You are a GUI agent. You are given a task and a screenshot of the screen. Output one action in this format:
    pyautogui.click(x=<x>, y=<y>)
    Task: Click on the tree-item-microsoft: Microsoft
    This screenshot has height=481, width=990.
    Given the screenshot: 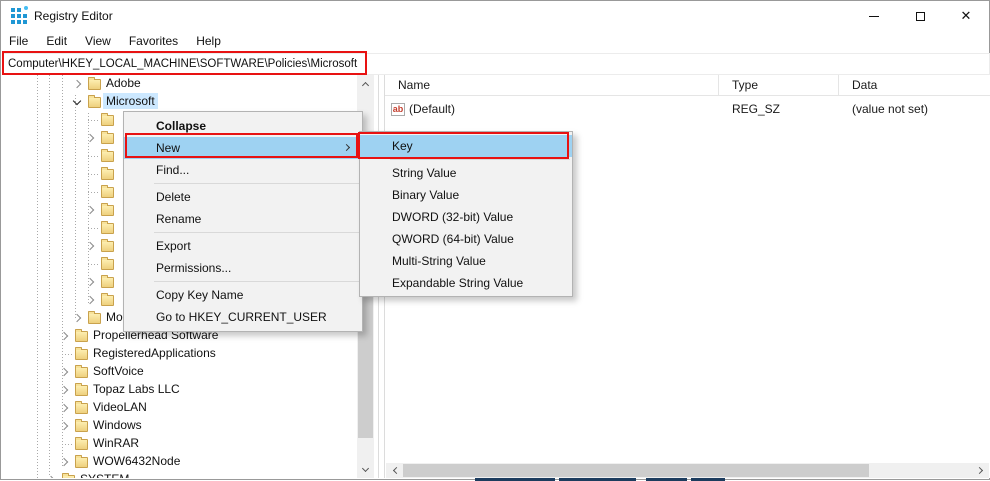 What is the action you would take?
    pyautogui.click(x=180, y=102)
    